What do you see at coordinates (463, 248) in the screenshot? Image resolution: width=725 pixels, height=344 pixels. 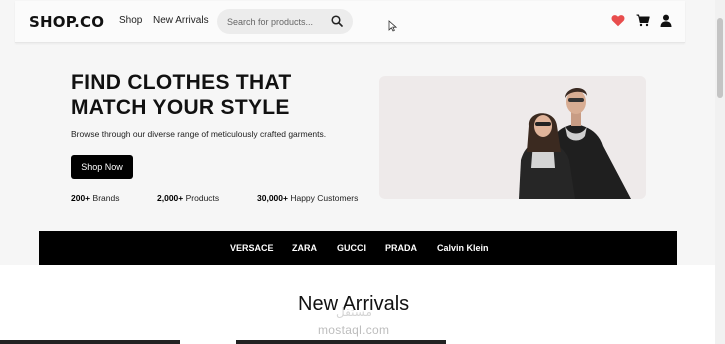 I see `brand-calvin-klein: Calvin Klein` at bounding box center [463, 248].